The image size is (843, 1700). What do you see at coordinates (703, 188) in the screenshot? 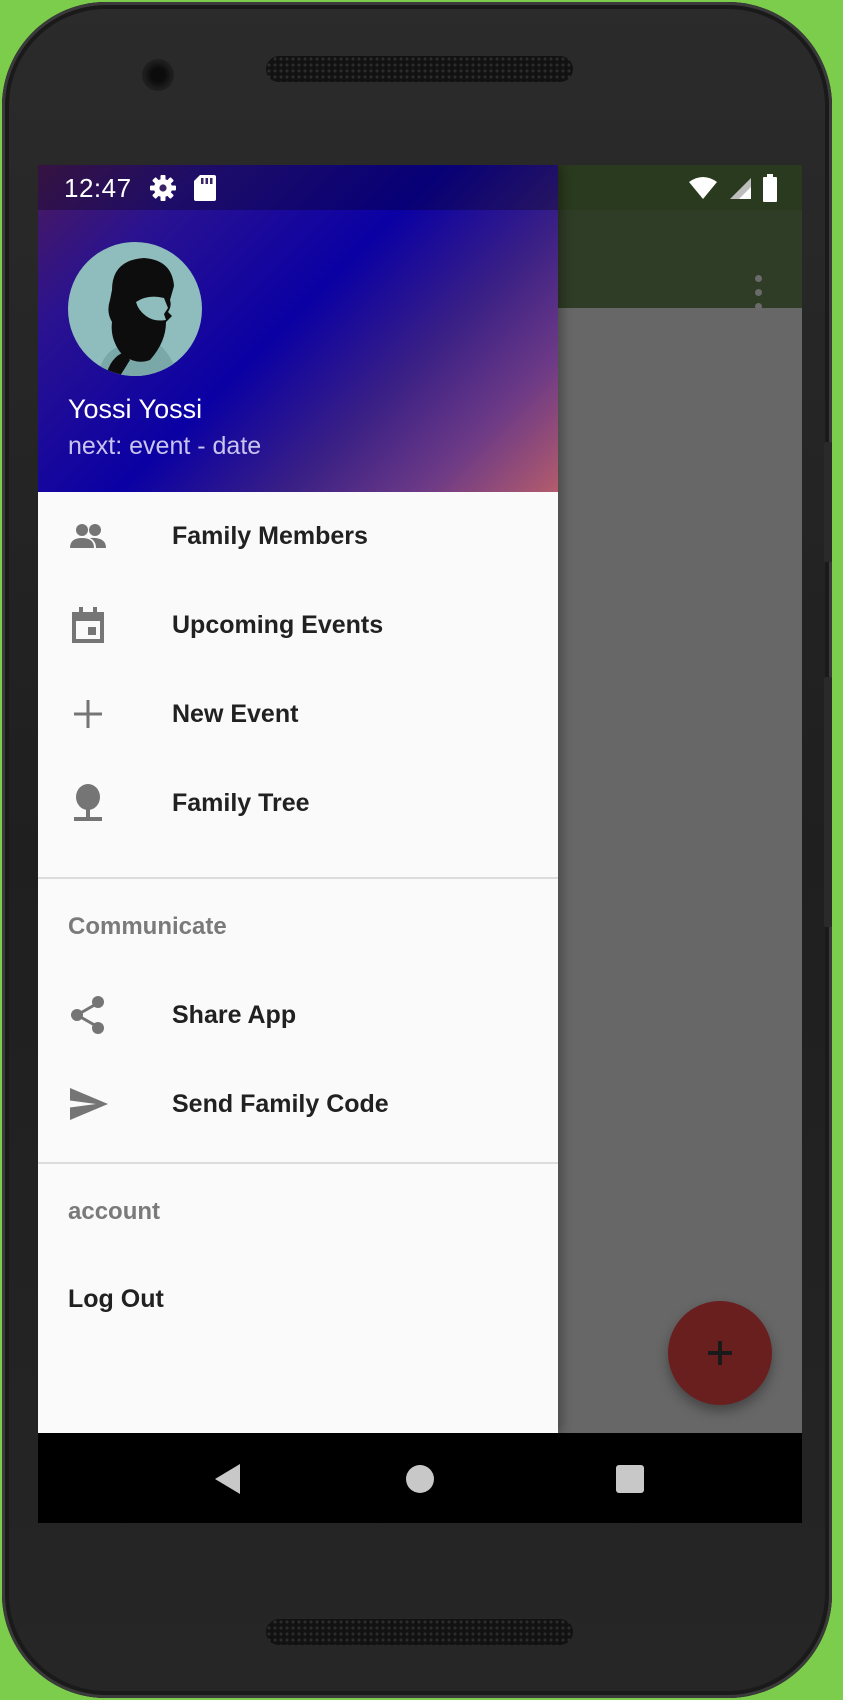
I see `wifi-icon` at bounding box center [703, 188].